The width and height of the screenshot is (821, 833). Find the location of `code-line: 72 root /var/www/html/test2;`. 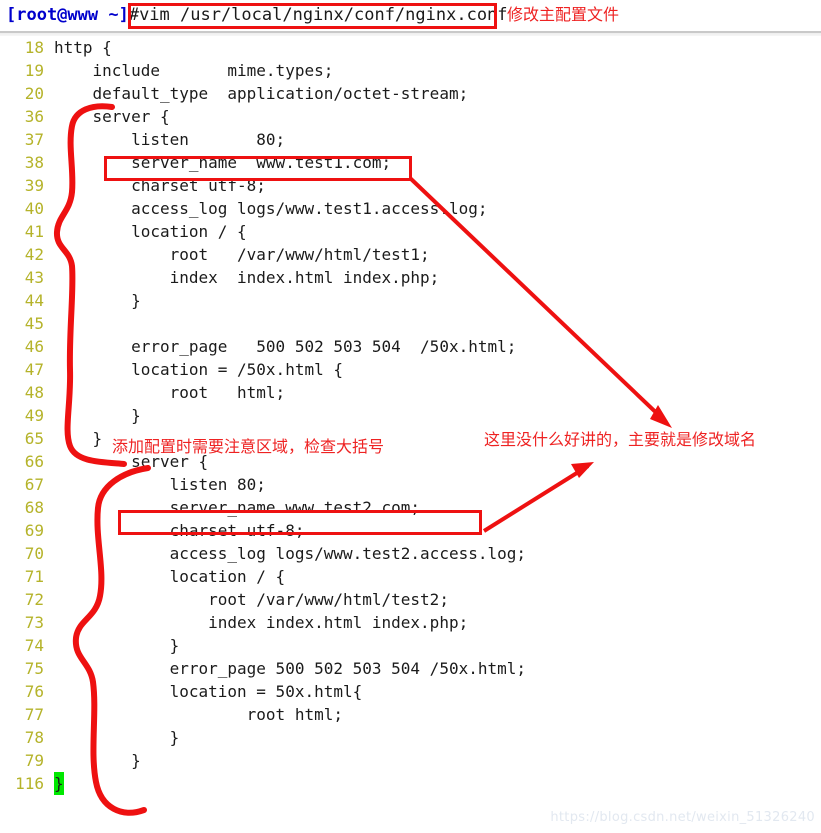

code-line: 72 root /var/www/html/test2; is located at coordinates (410, 599).